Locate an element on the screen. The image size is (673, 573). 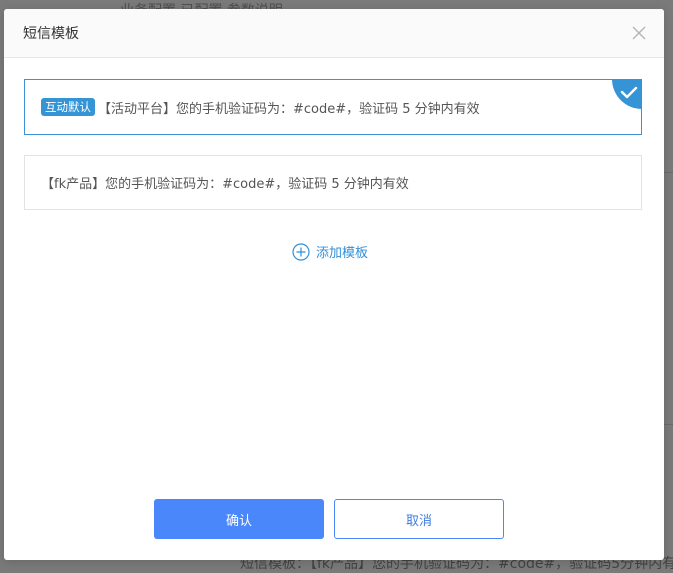
dialog-header: 短信模板 is located at coordinates (334, 33).